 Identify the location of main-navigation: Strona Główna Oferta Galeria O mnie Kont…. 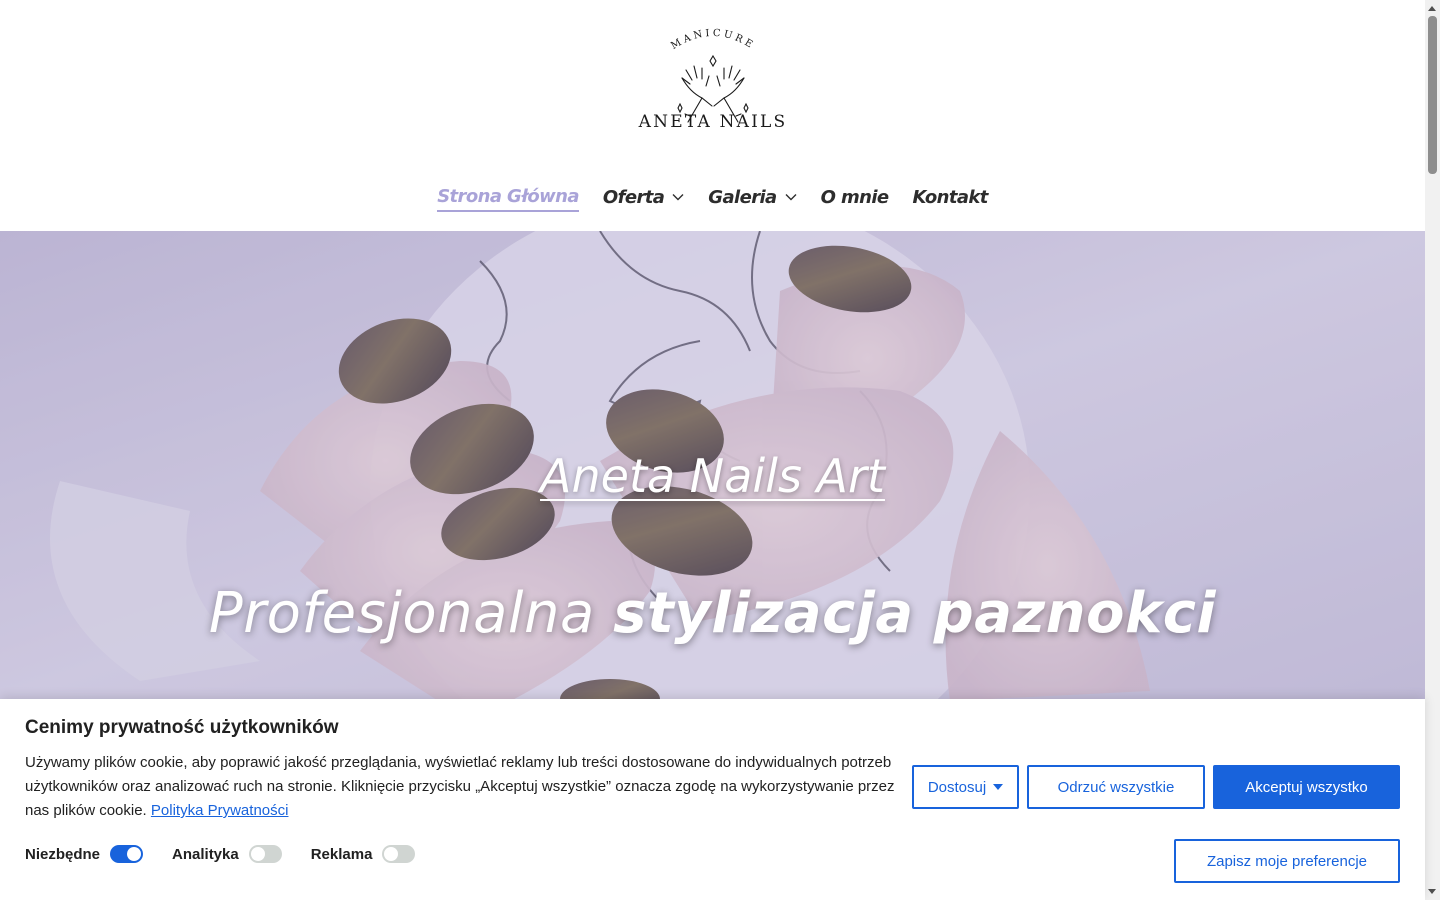
(712, 197).